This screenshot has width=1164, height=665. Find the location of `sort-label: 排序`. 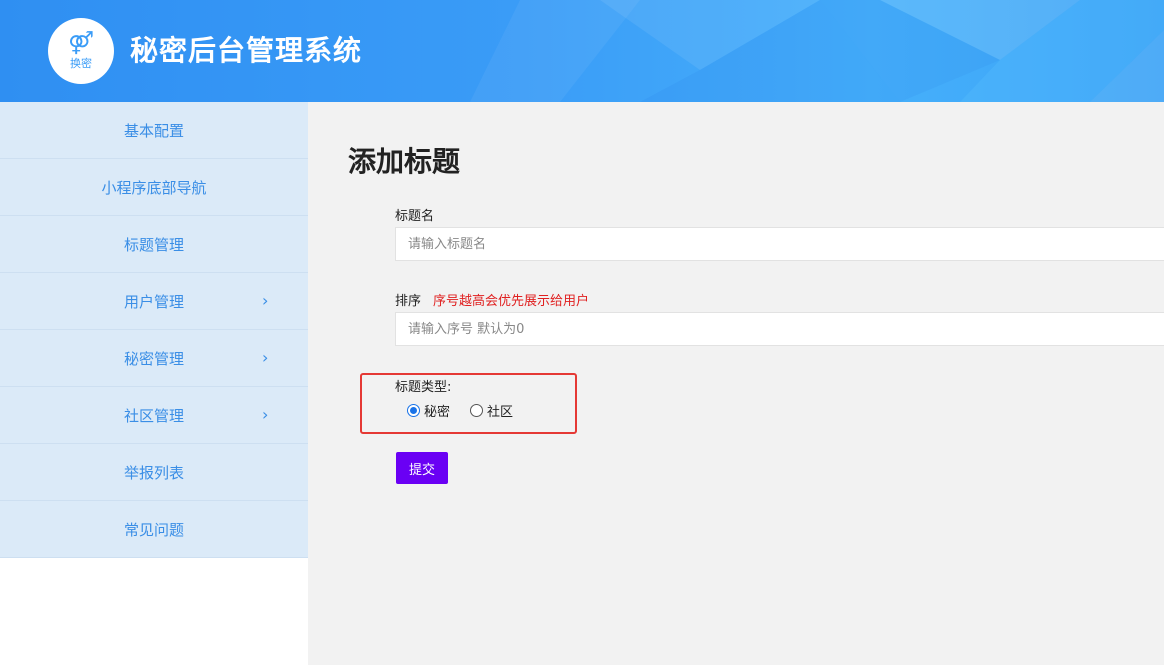

sort-label: 排序 is located at coordinates (408, 301).